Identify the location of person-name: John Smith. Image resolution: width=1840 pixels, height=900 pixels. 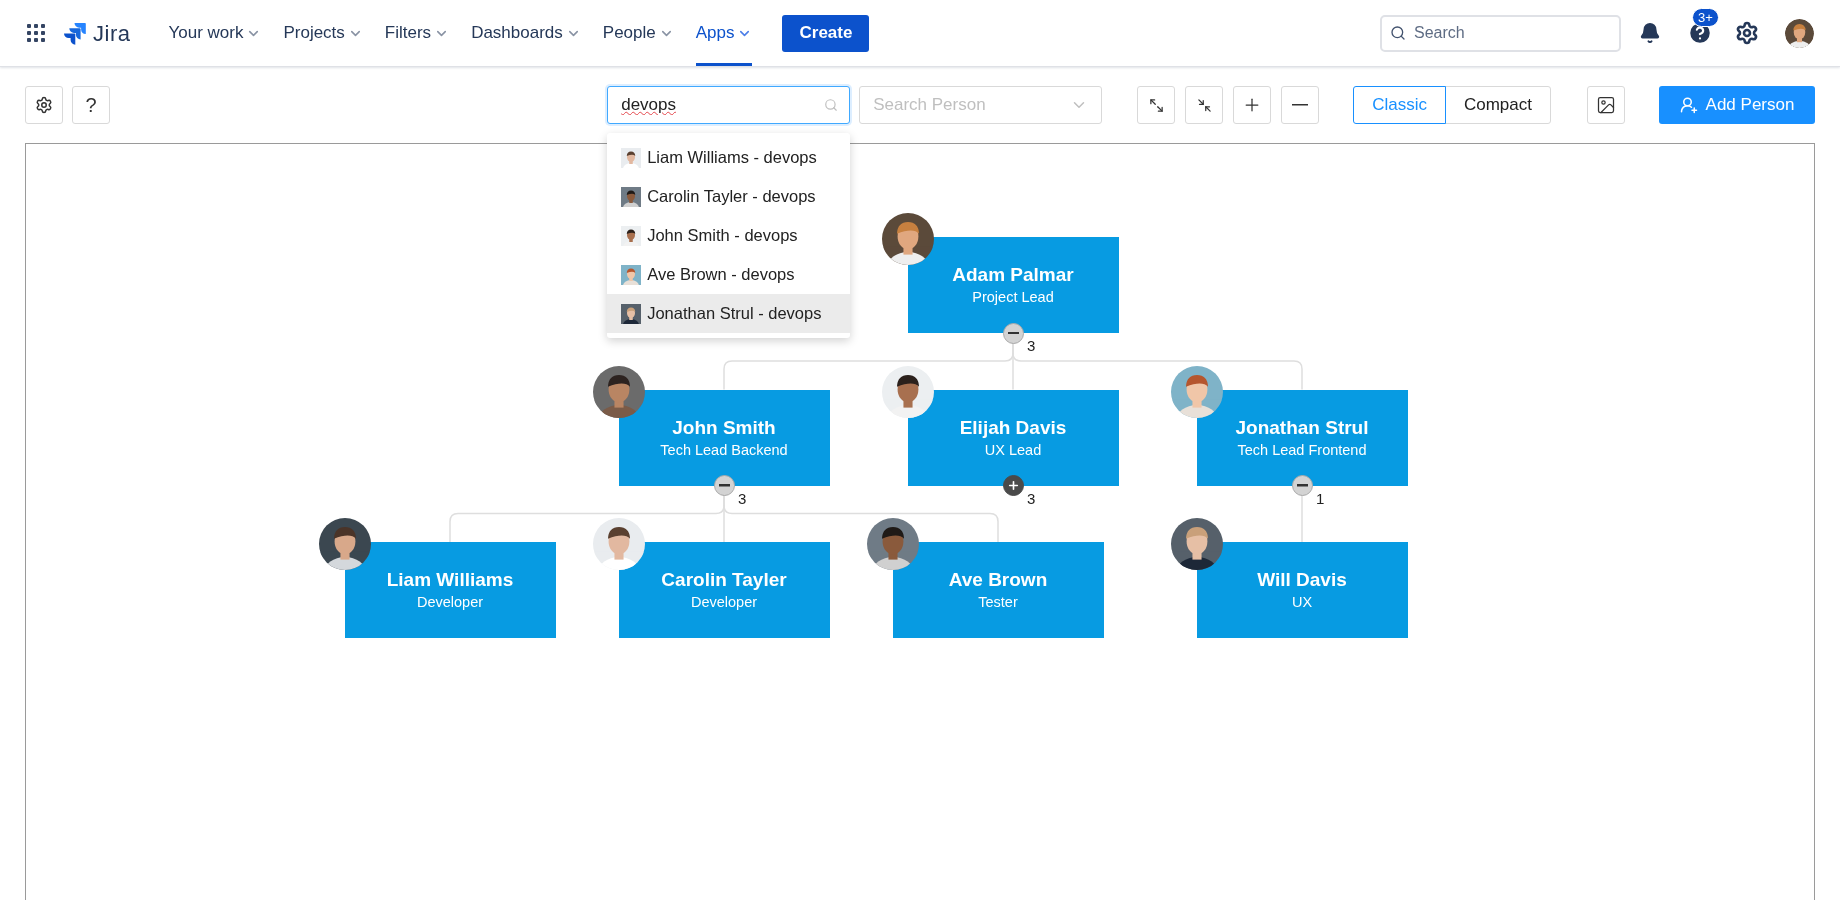
(724, 427).